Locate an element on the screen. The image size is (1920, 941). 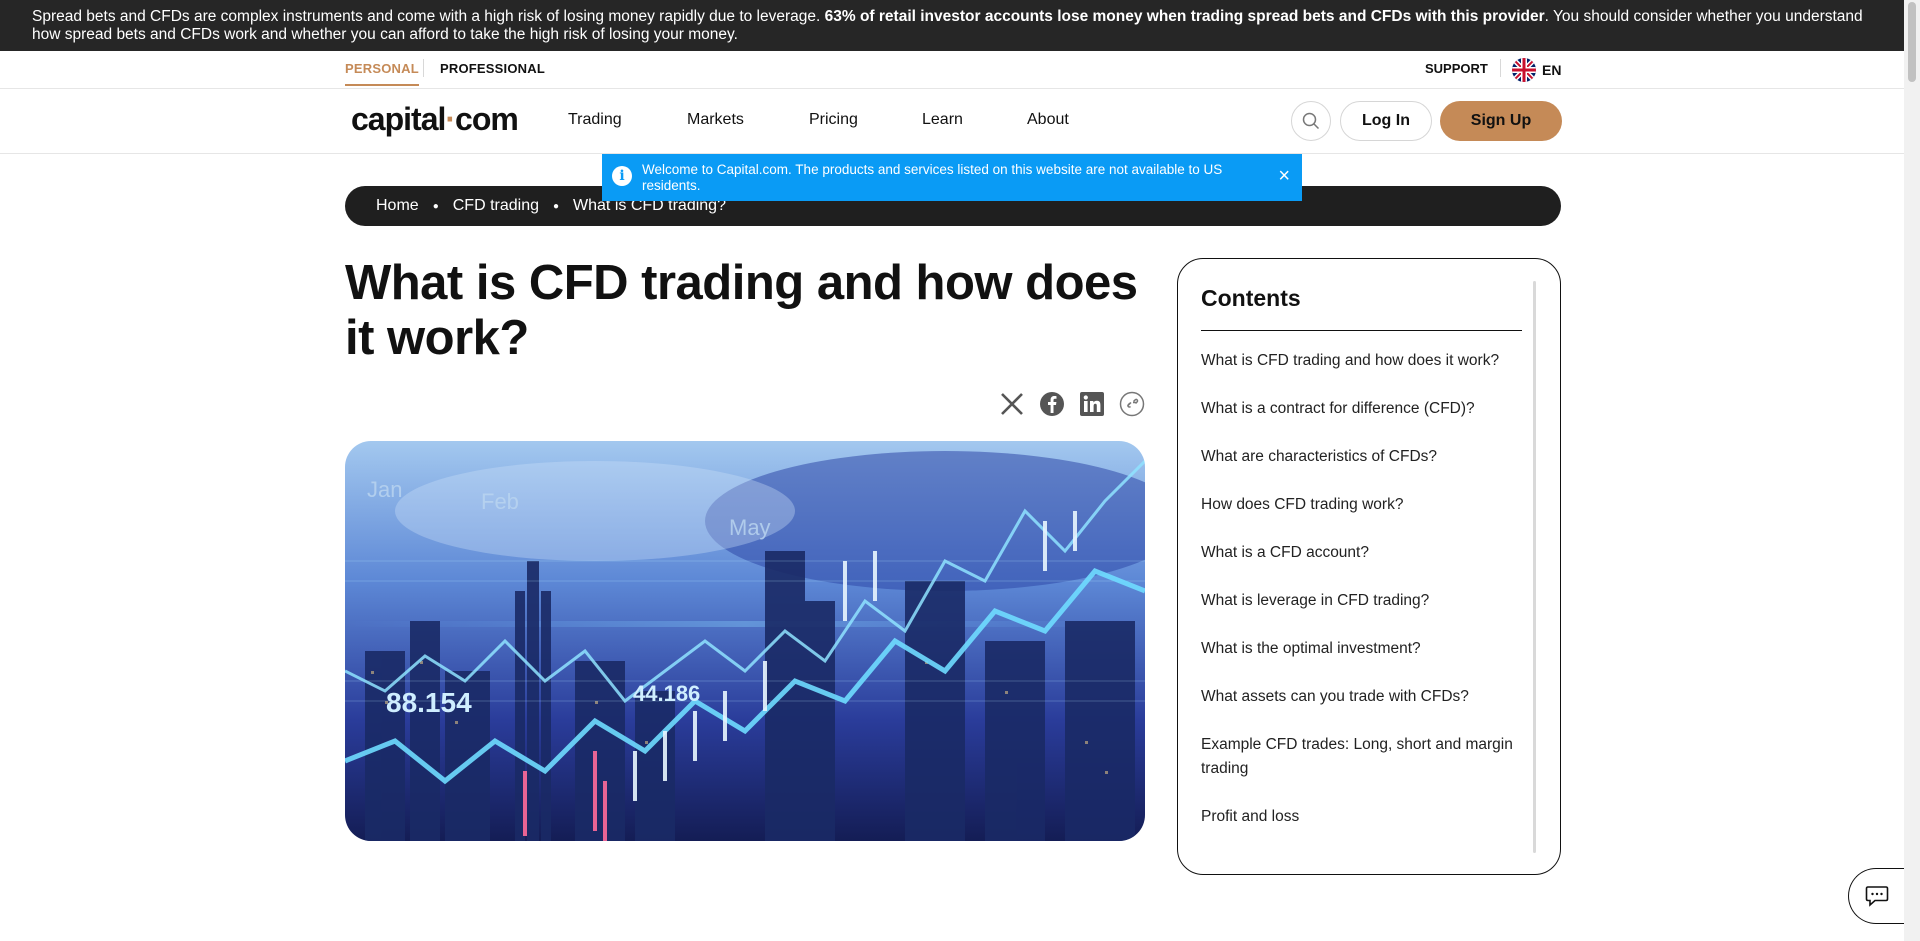
search-button is located at coordinates (1311, 121).